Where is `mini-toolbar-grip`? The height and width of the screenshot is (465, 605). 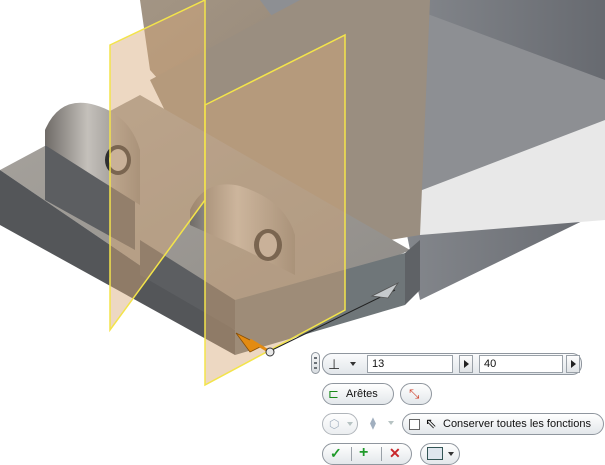
mini-toolbar-grip is located at coordinates (315, 363).